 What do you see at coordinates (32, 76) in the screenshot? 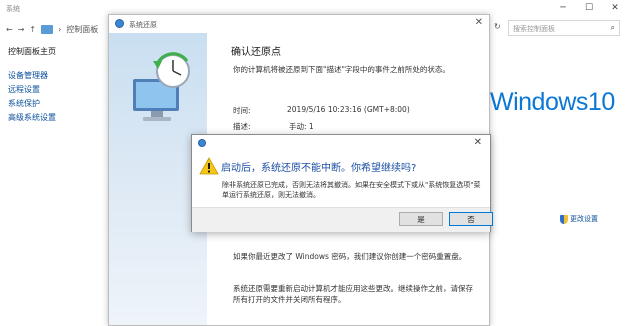
I see `sidebar-item-device-manager: 设备管理器` at bounding box center [32, 76].